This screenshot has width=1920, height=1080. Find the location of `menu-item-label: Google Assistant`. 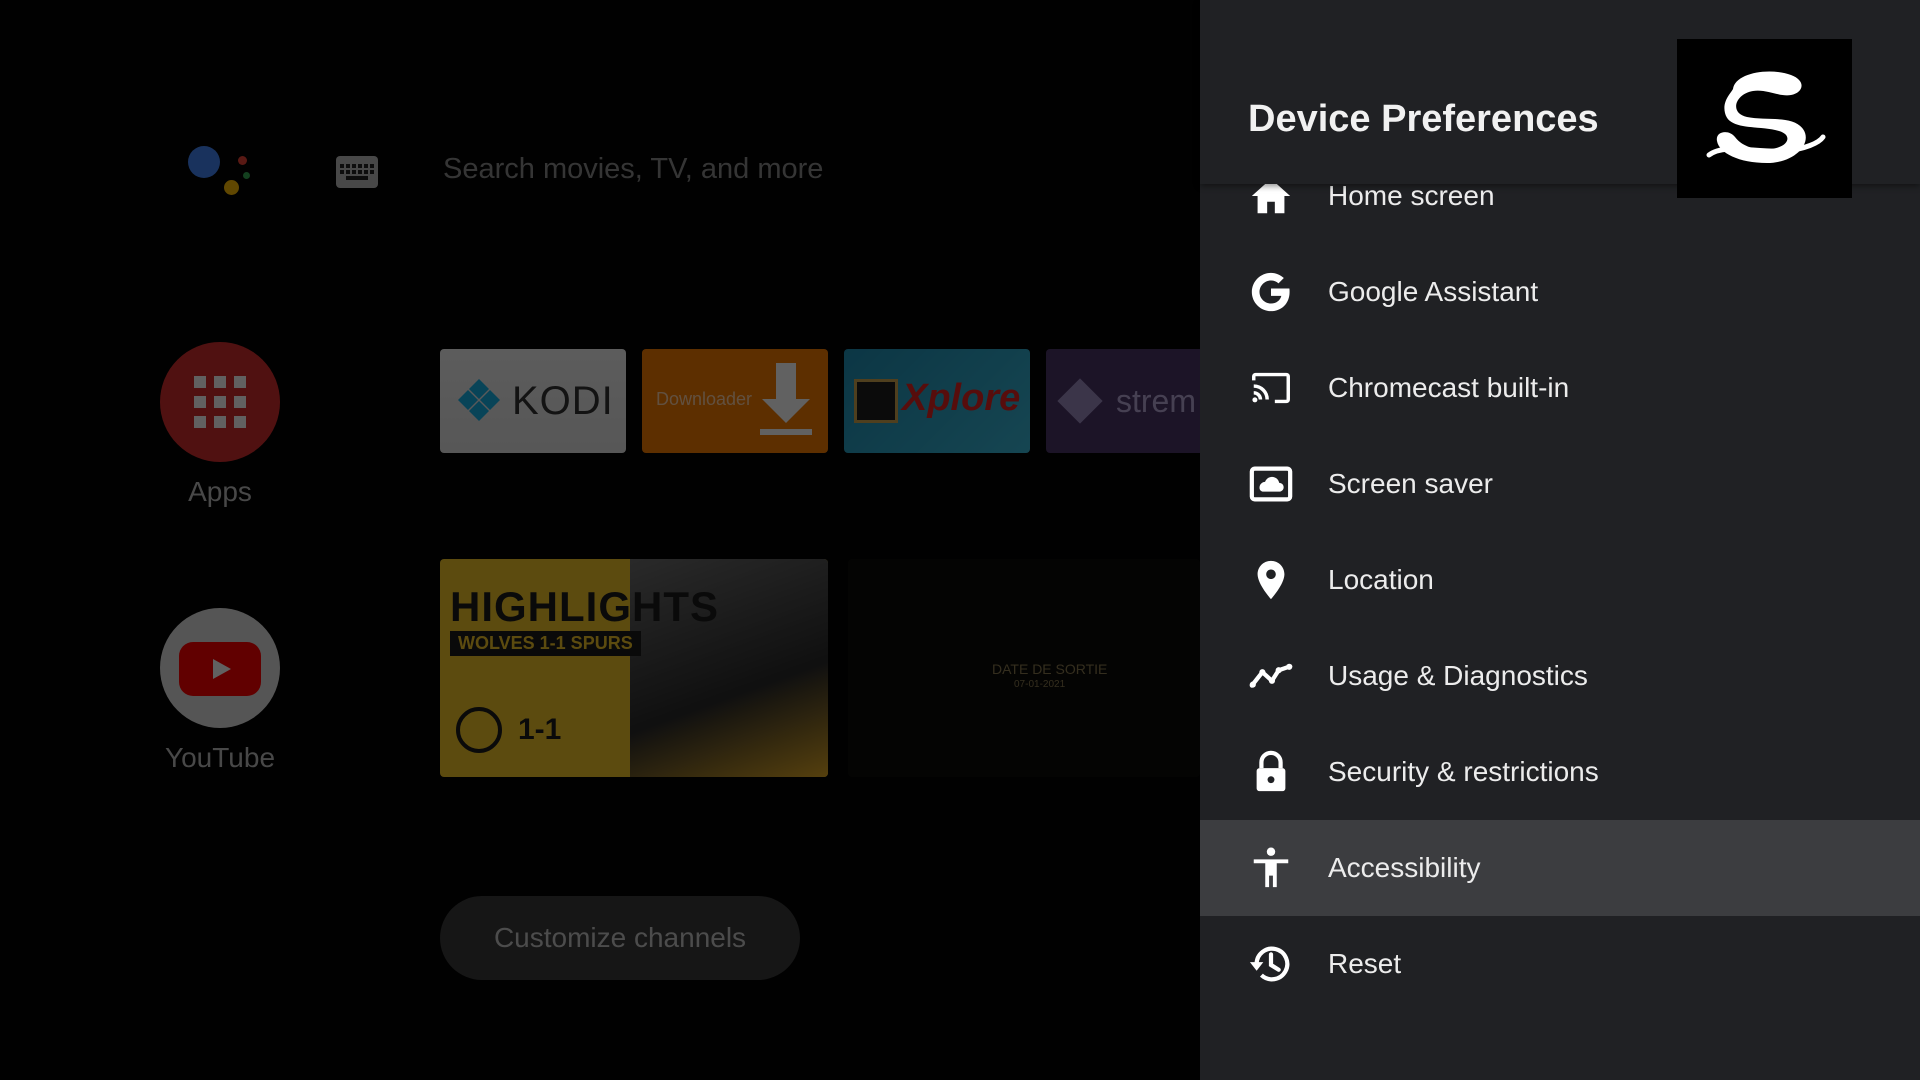

menu-item-label: Google Assistant is located at coordinates (1433, 291).